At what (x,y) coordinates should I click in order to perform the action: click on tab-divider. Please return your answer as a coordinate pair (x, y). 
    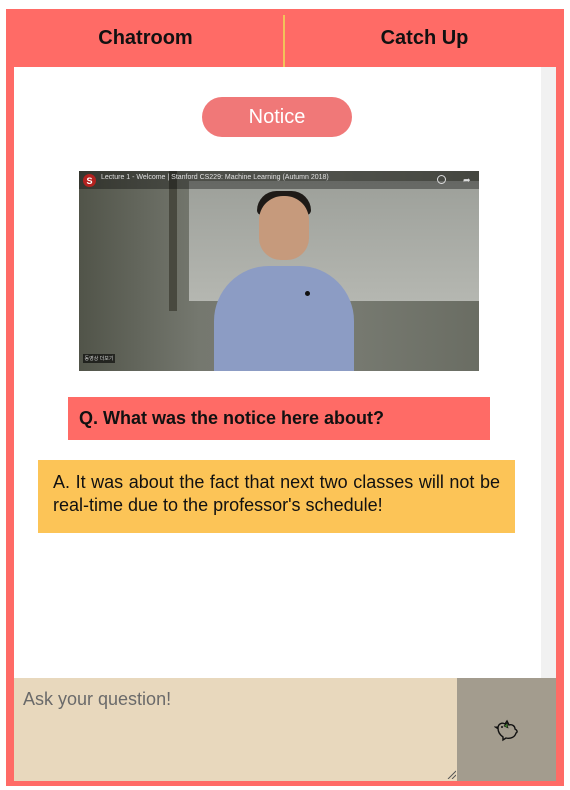
    Looking at the image, I should click on (284, 41).